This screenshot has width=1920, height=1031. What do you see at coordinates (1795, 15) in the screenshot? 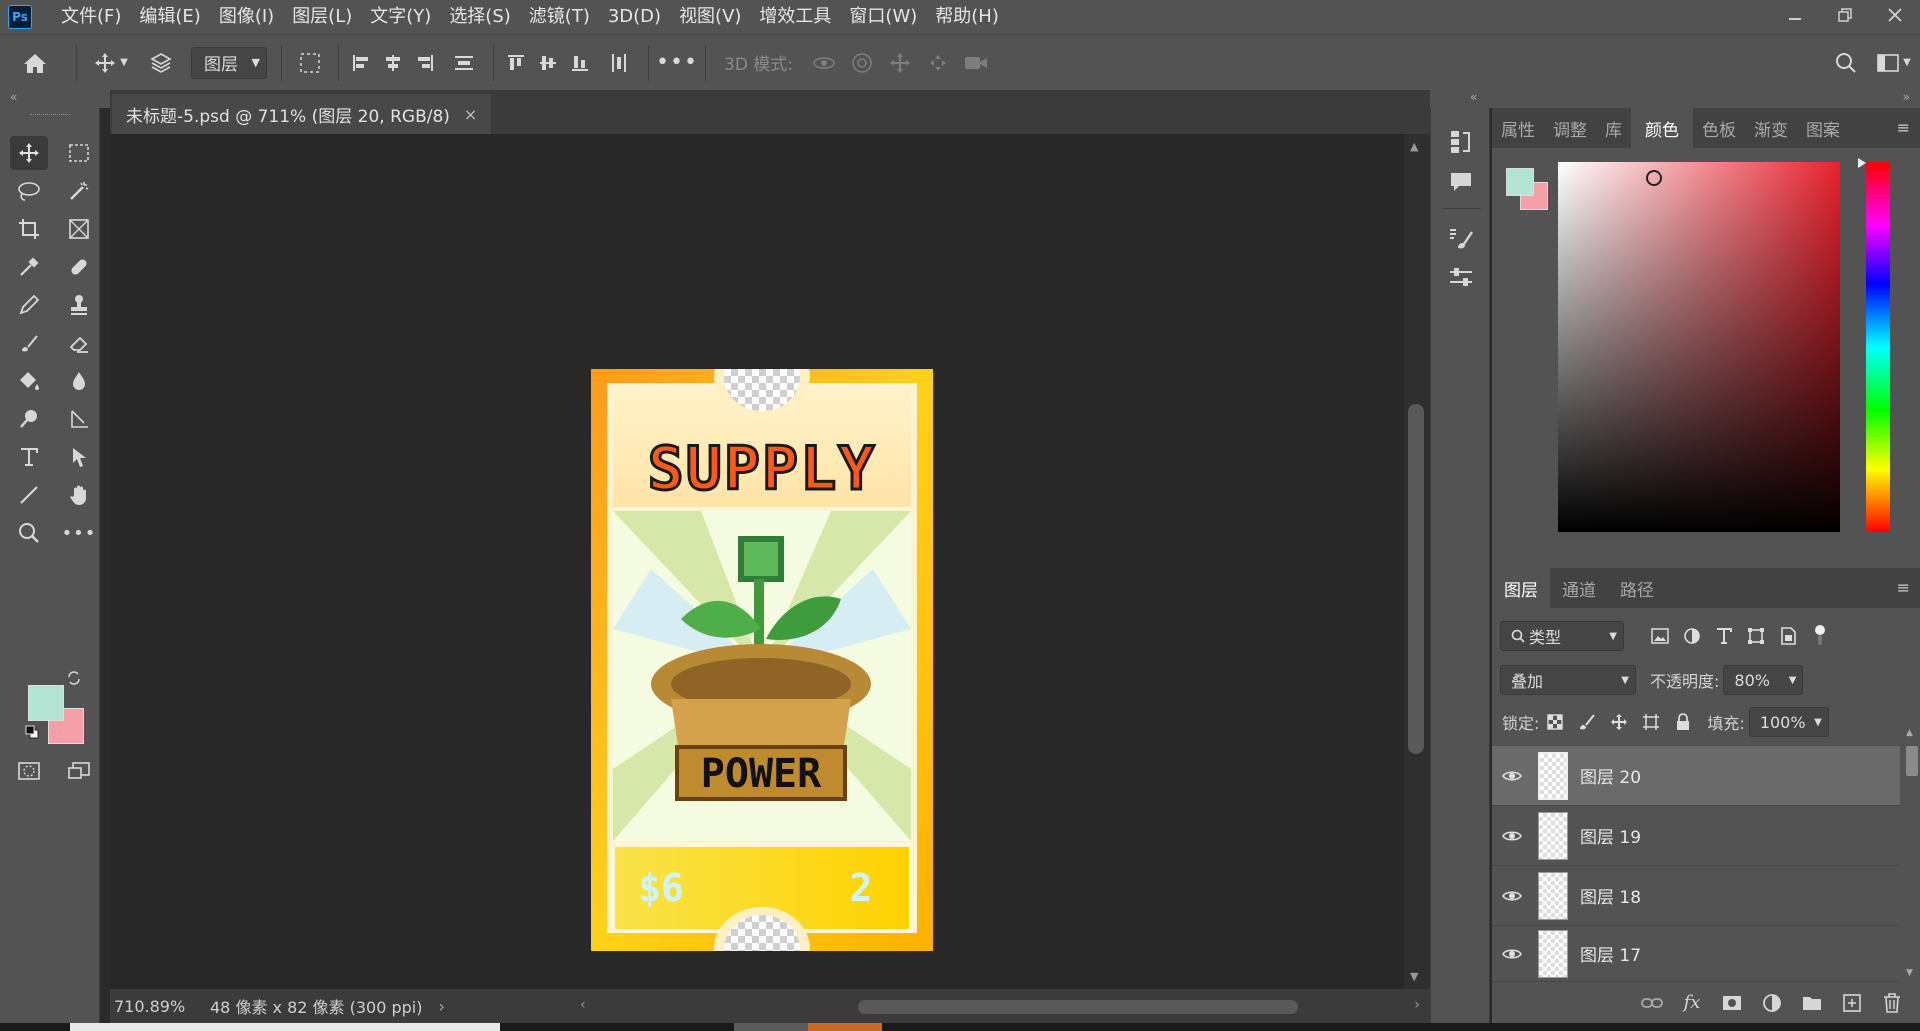
I see `minimize-button` at bounding box center [1795, 15].